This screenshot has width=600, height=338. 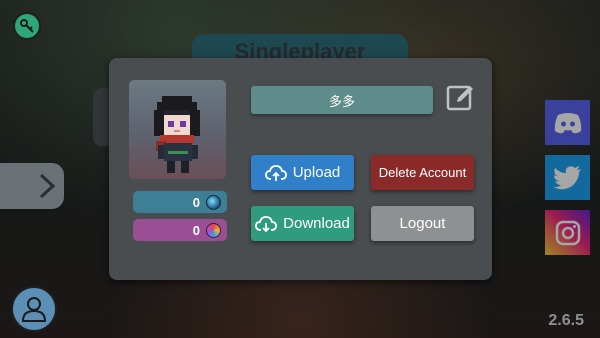 I want to click on rainbow-gem-icon, so click(x=213, y=230).